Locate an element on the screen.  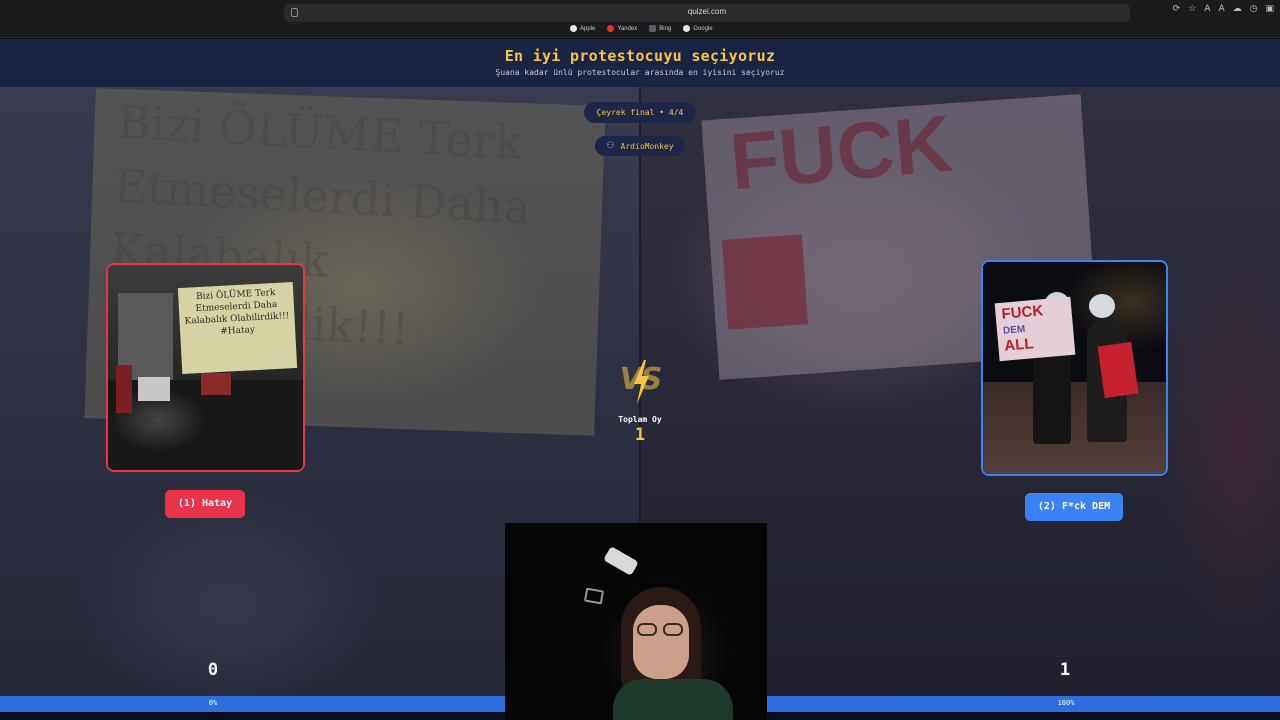
right-score: 1 is located at coordinates (1065, 670).